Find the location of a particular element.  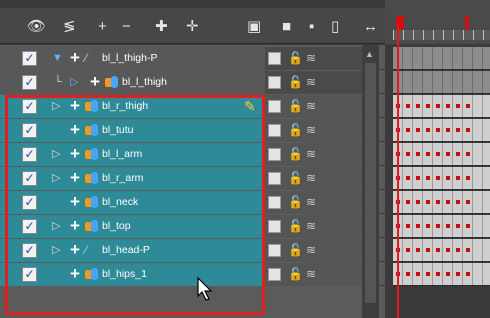

camera-icon: ▣ is located at coordinates (254, 27).